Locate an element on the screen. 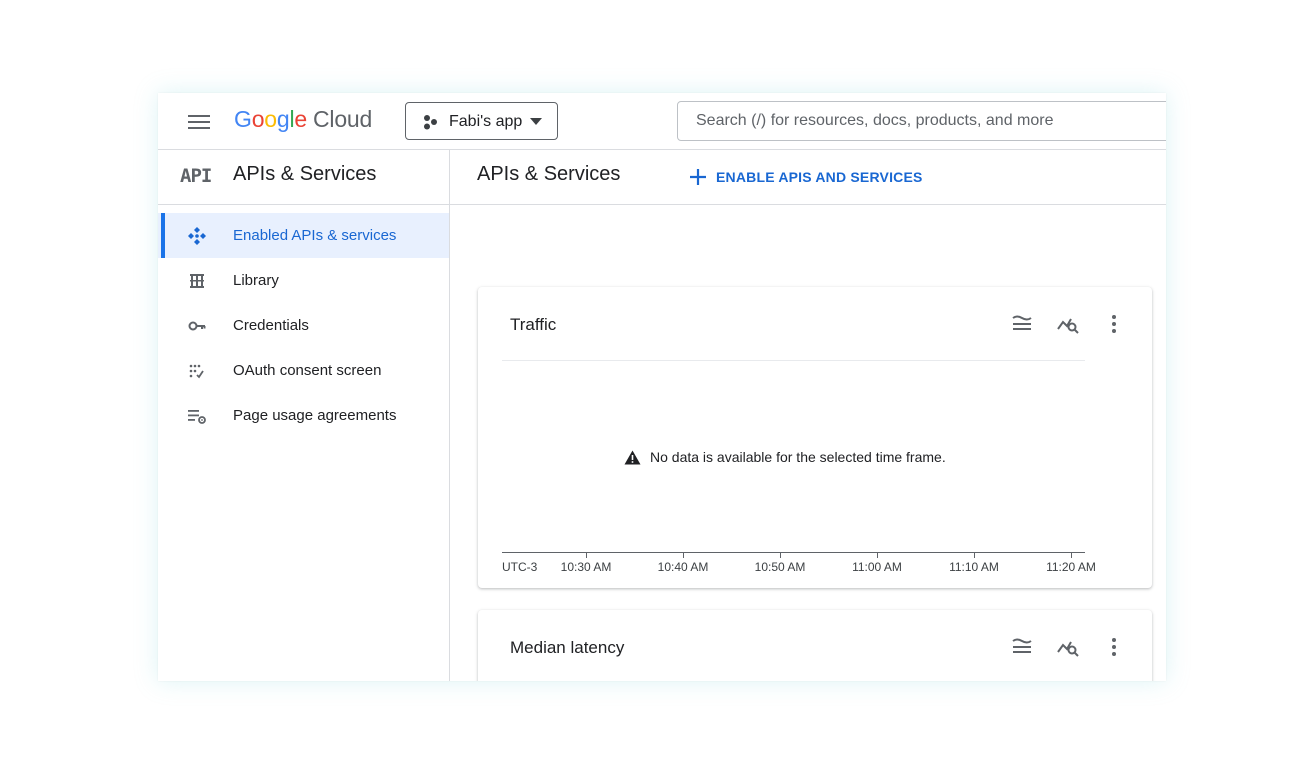 The image size is (1300, 773). settings-list-icon is located at coordinates (197, 417).